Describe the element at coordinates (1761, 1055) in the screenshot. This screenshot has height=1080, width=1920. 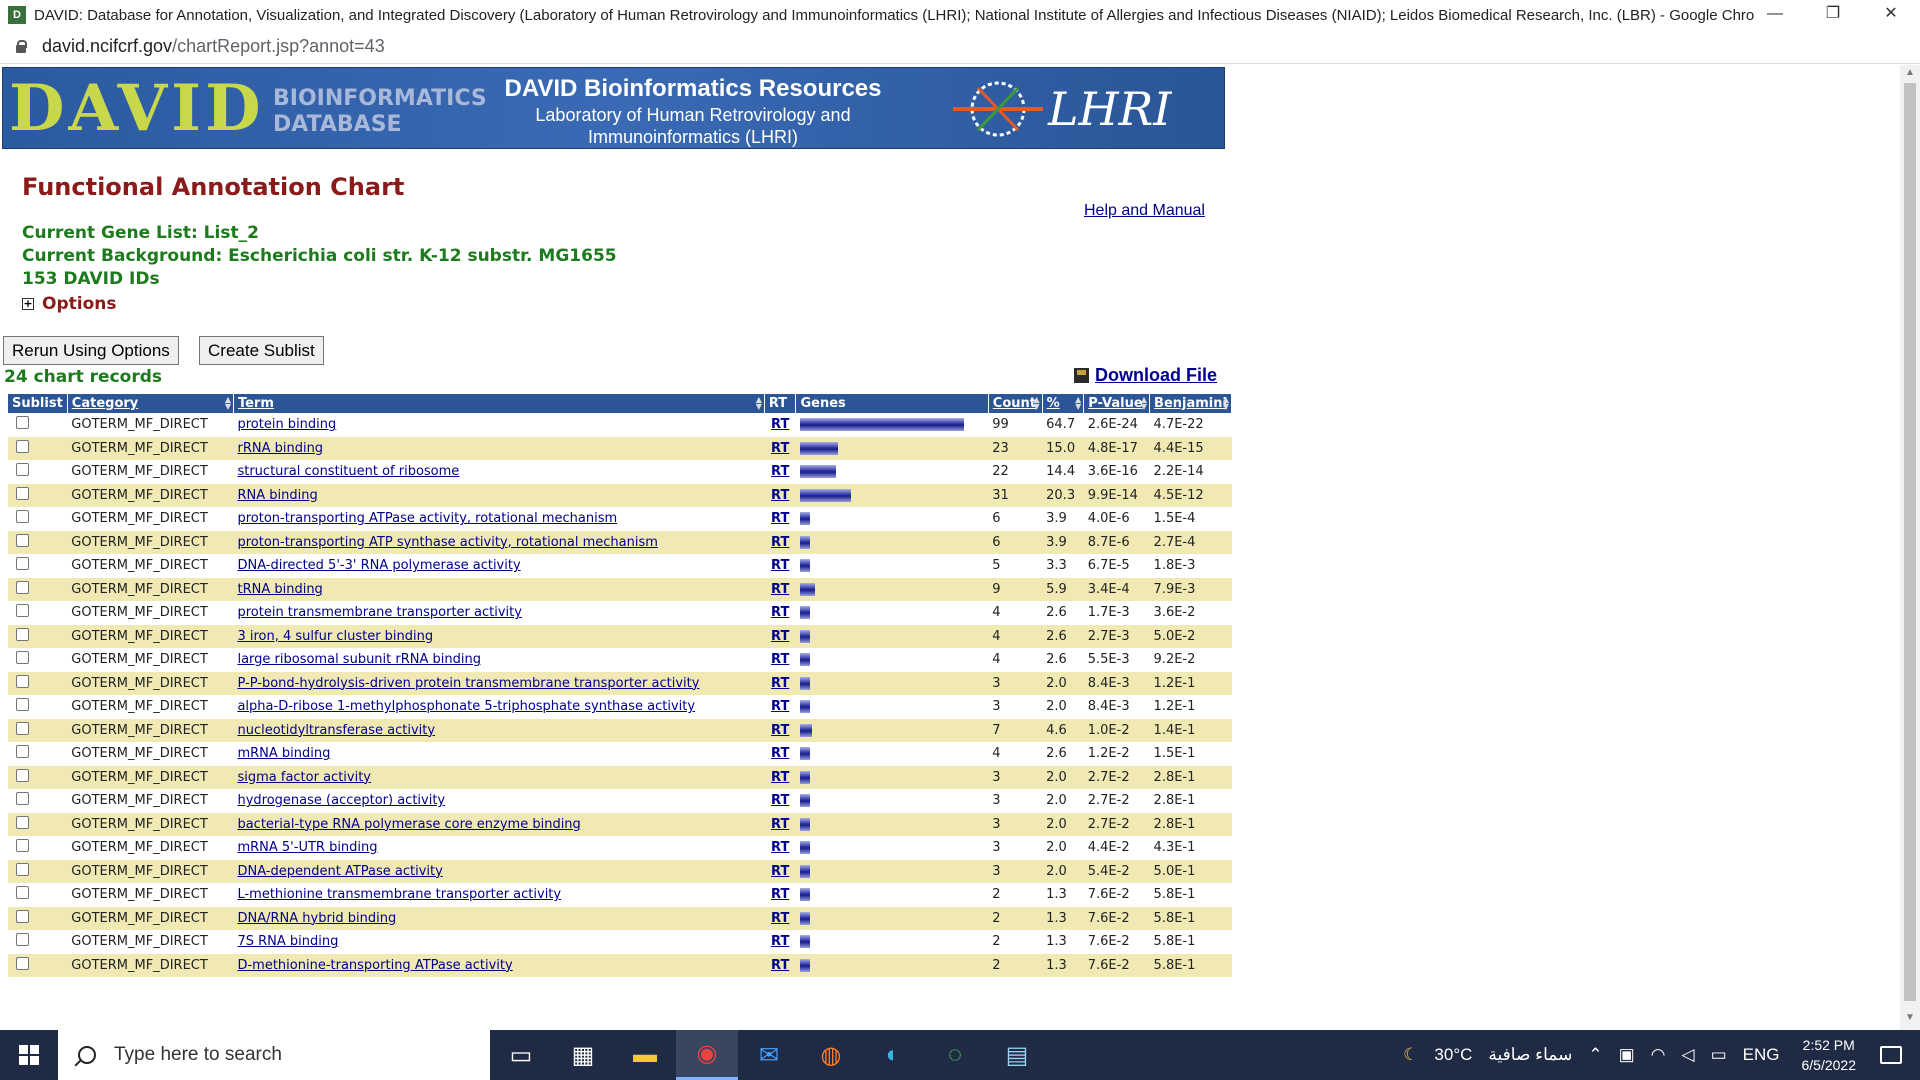
I see `language-indicator: ENG` at that location.